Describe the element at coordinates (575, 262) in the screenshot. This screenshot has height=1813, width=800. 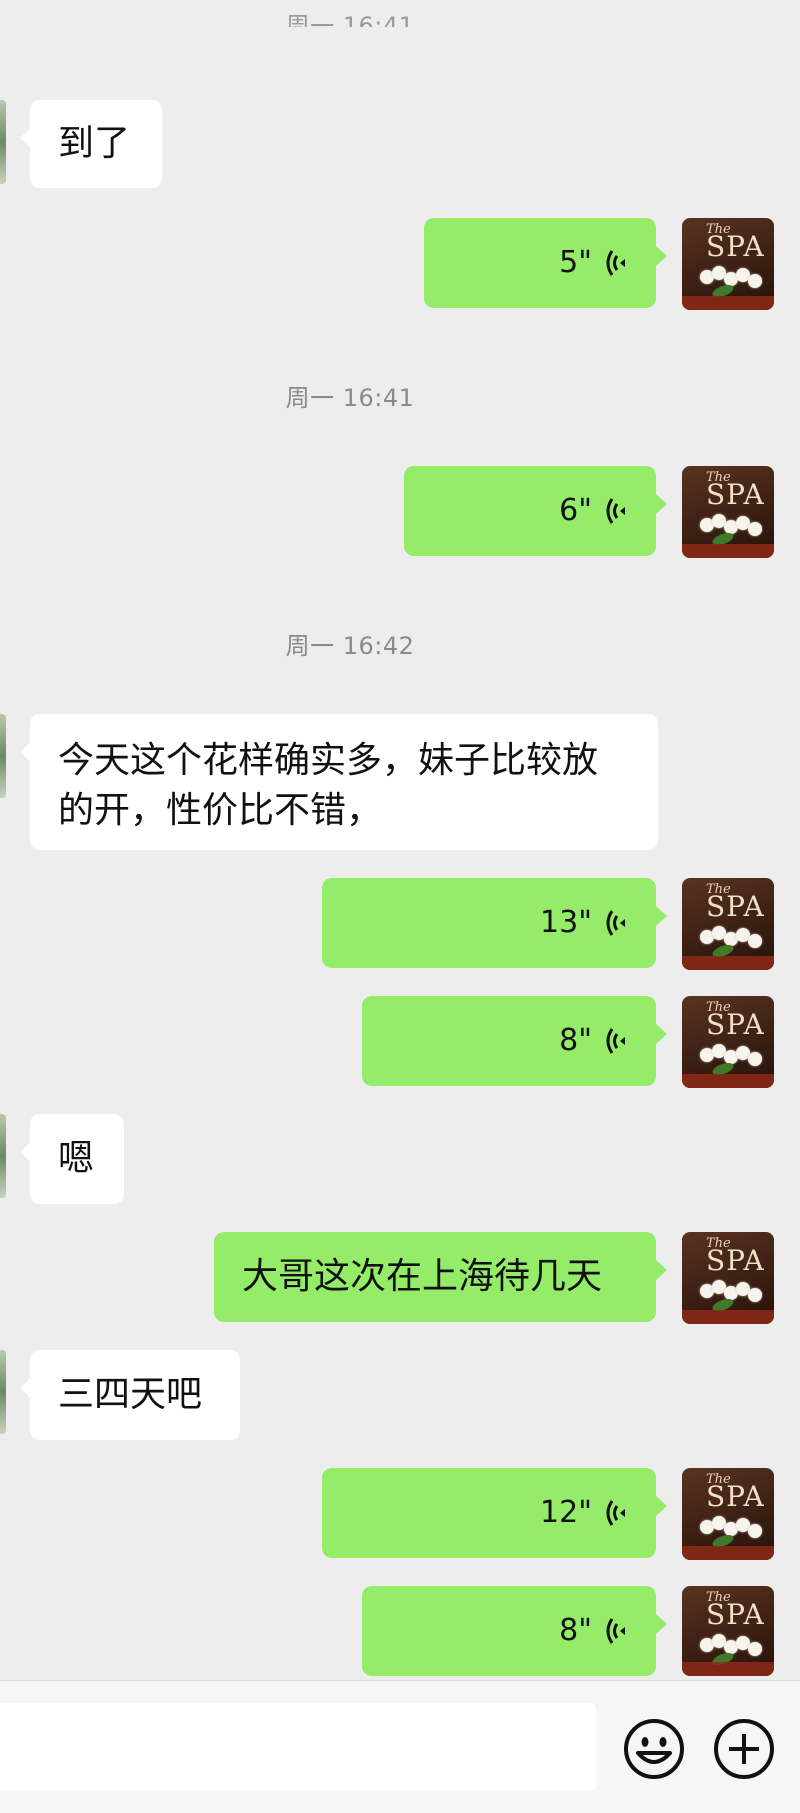
I see `voice-duration: 5"` at that location.